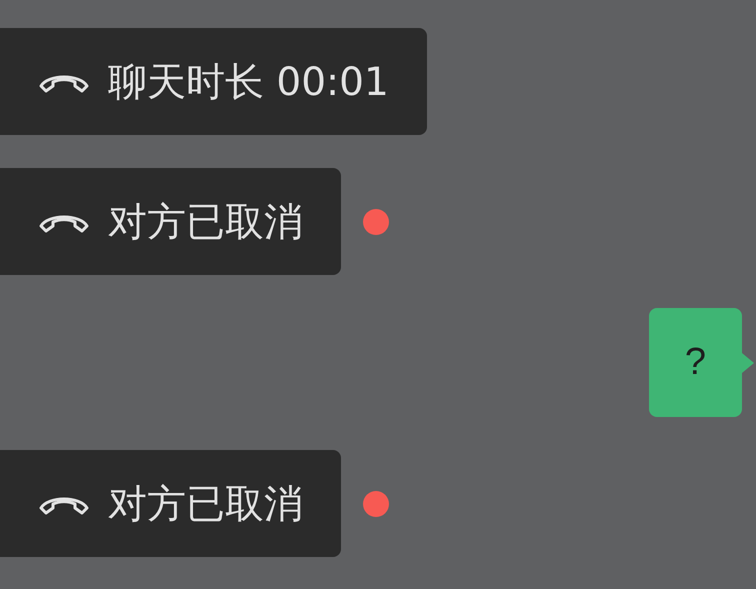 This screenshot has height=589, width=756. I want to click on call-record-bubble: 聊天时长 00:01, so click(213, 81).